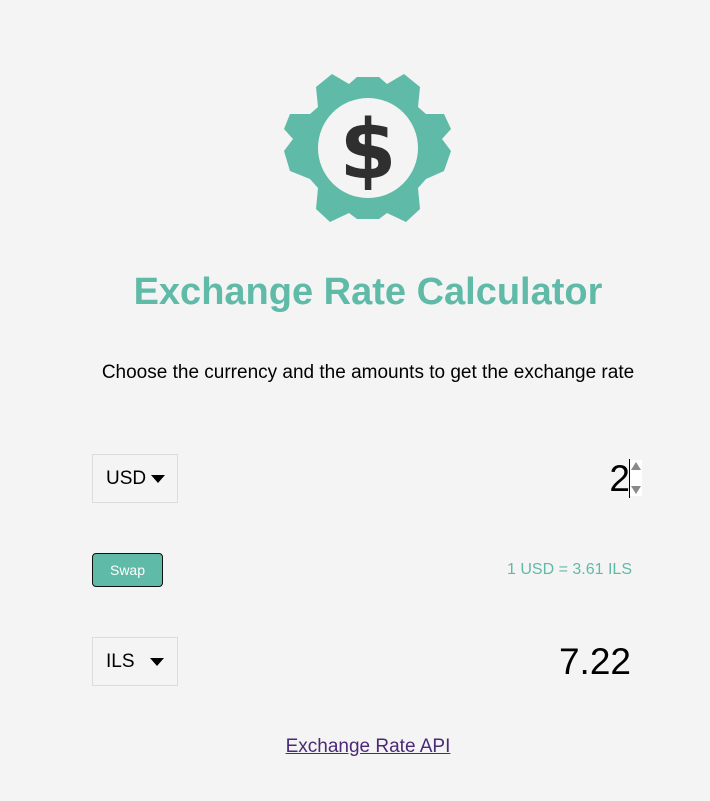 This screenshot has width=710, height=801. What do you see at coordinates (636, 490) in the screenshot?
I see `stepper-down-icon` at bounding box center [636, 490].